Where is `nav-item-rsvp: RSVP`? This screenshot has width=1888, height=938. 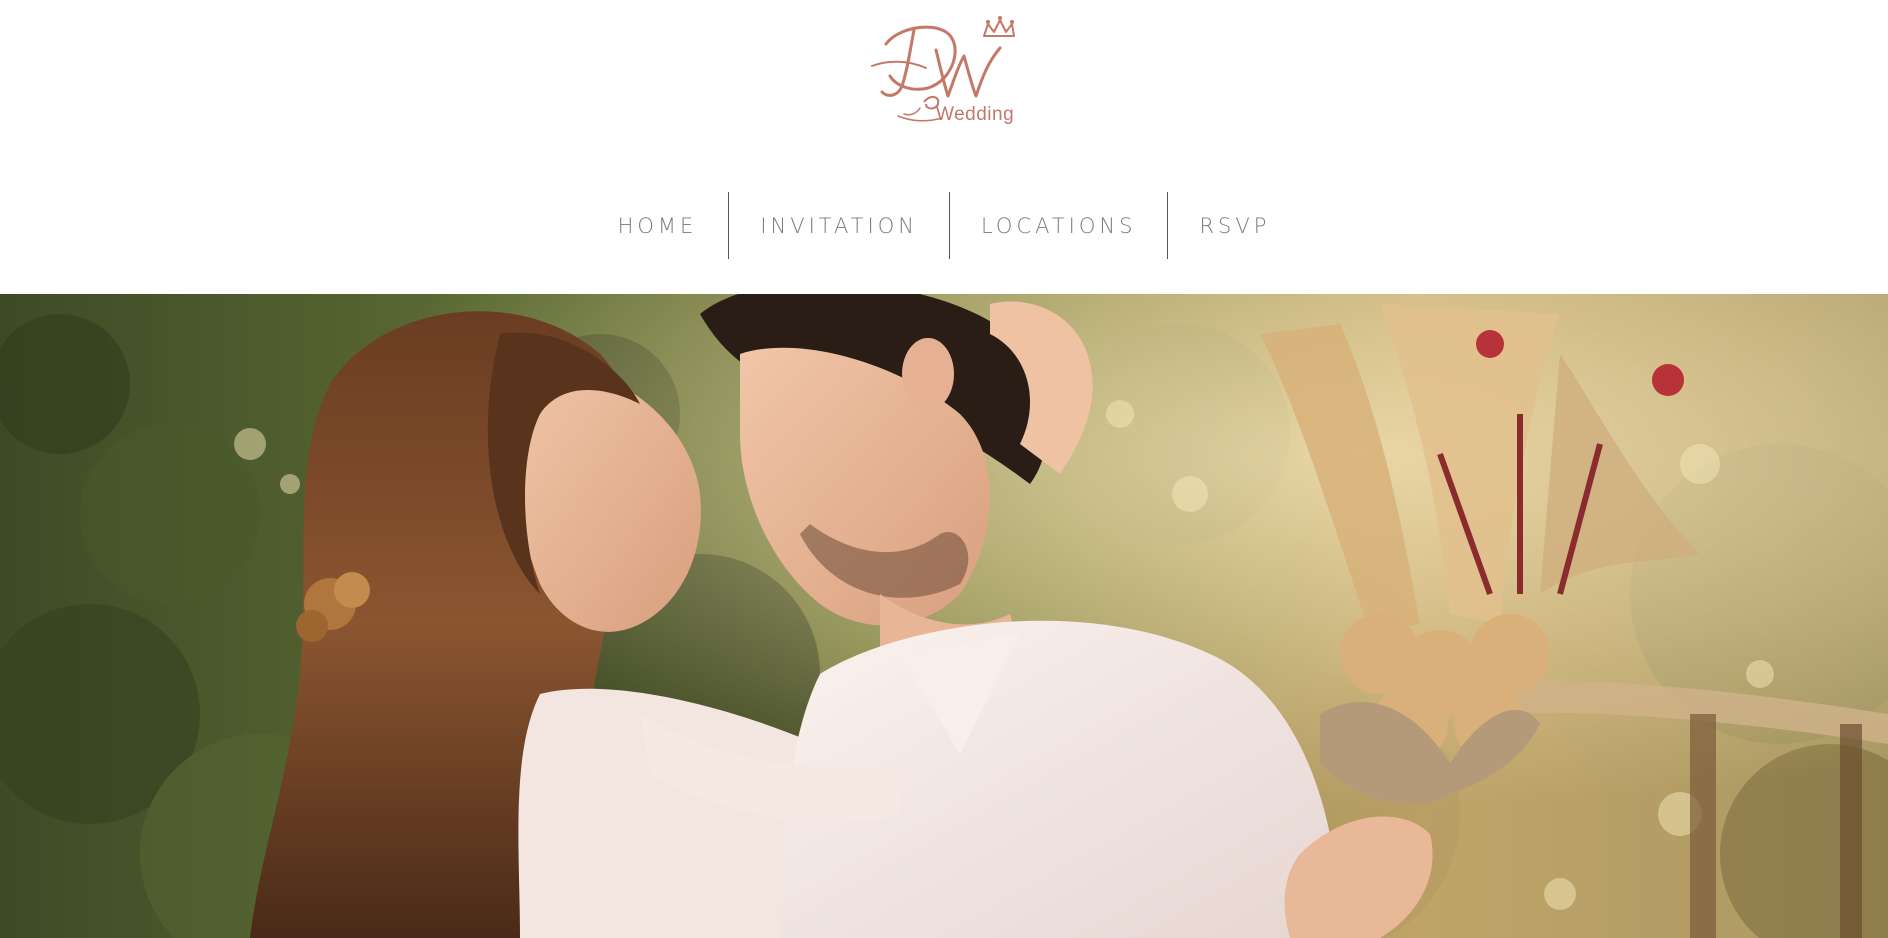 nav-item-rsvp: RSVP is located at coordinates (1234, 225).